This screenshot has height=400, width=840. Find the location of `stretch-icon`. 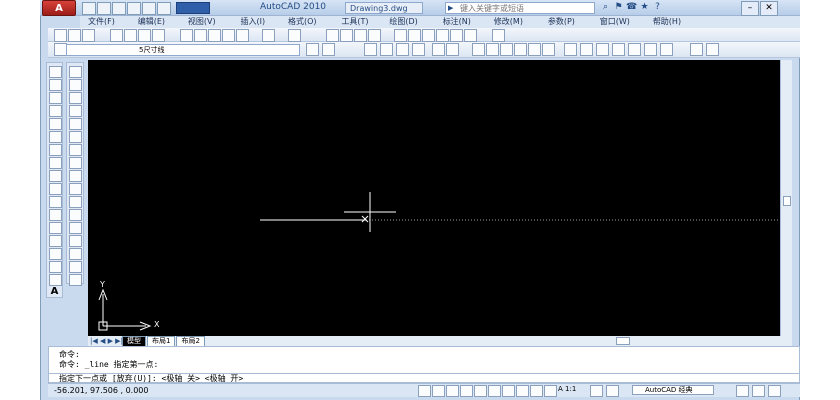

stretch-icon is located at coordinates (75, 176).